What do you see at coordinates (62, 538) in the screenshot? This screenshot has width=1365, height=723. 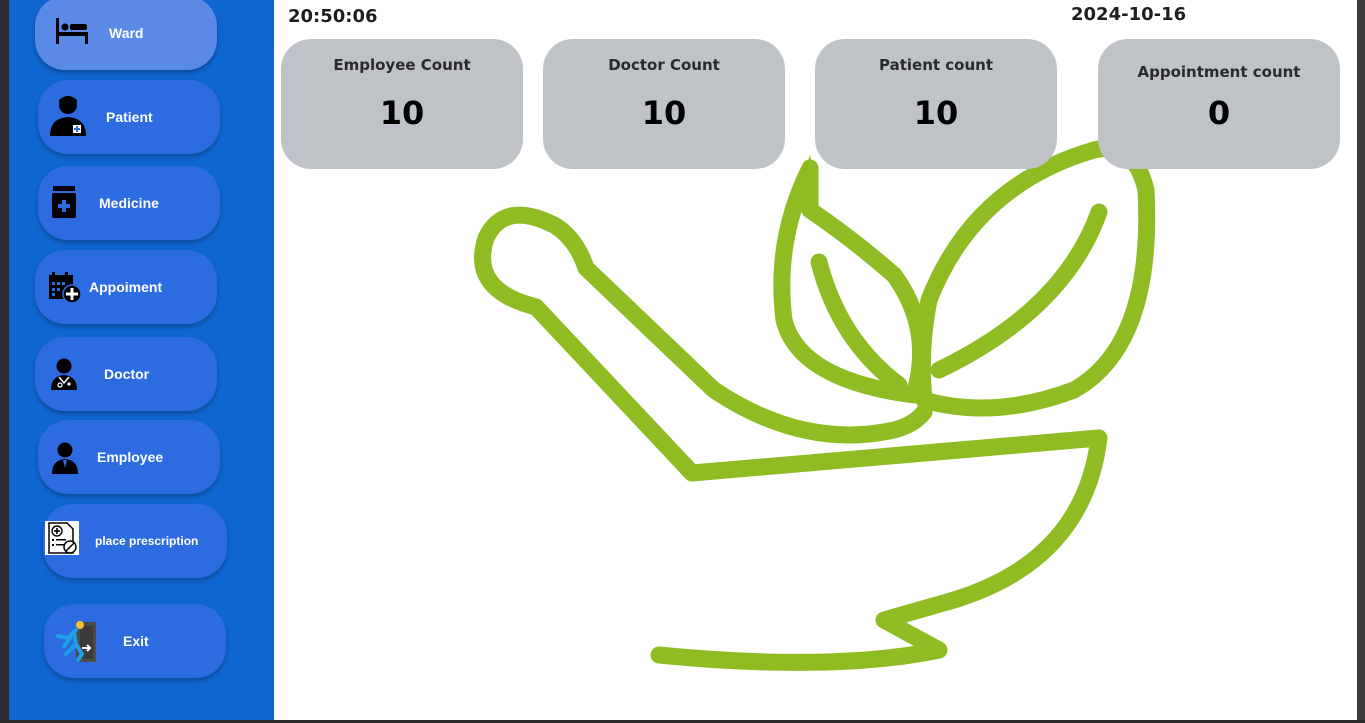 I see `prescription-icon` at bounding box center [62, 538].